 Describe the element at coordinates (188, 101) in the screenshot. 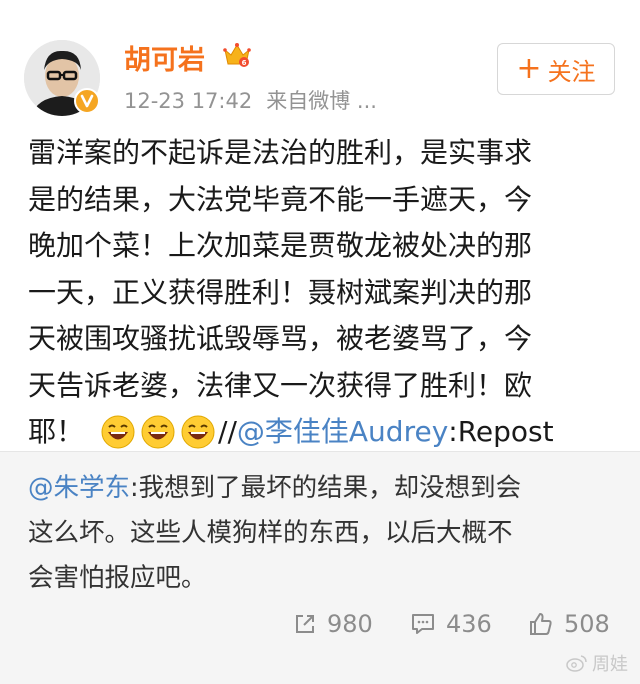

I see `post-time: 12-23 17:42` at that location.